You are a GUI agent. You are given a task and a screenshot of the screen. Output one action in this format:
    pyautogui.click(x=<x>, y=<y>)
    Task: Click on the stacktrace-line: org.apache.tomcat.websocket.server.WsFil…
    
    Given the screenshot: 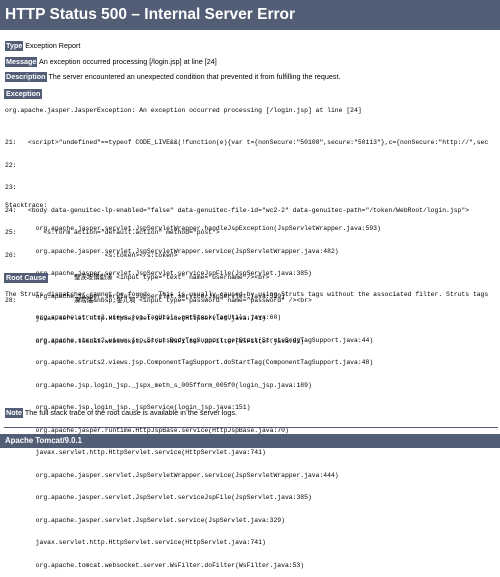 What is the action you would take?
    pyautogui.click(x=155, y=565)
    